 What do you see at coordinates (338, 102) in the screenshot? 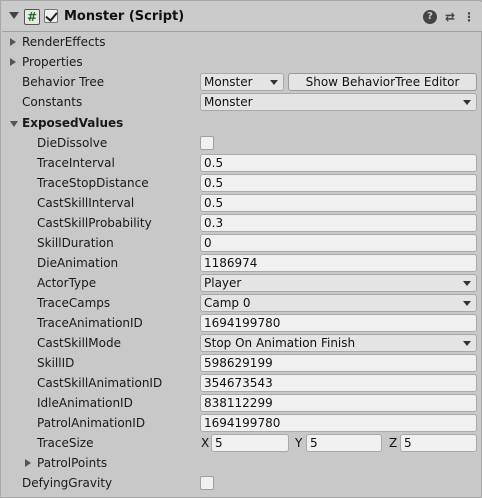
I see `constants-dropdown: Monster` at bounding box center [338, 102].